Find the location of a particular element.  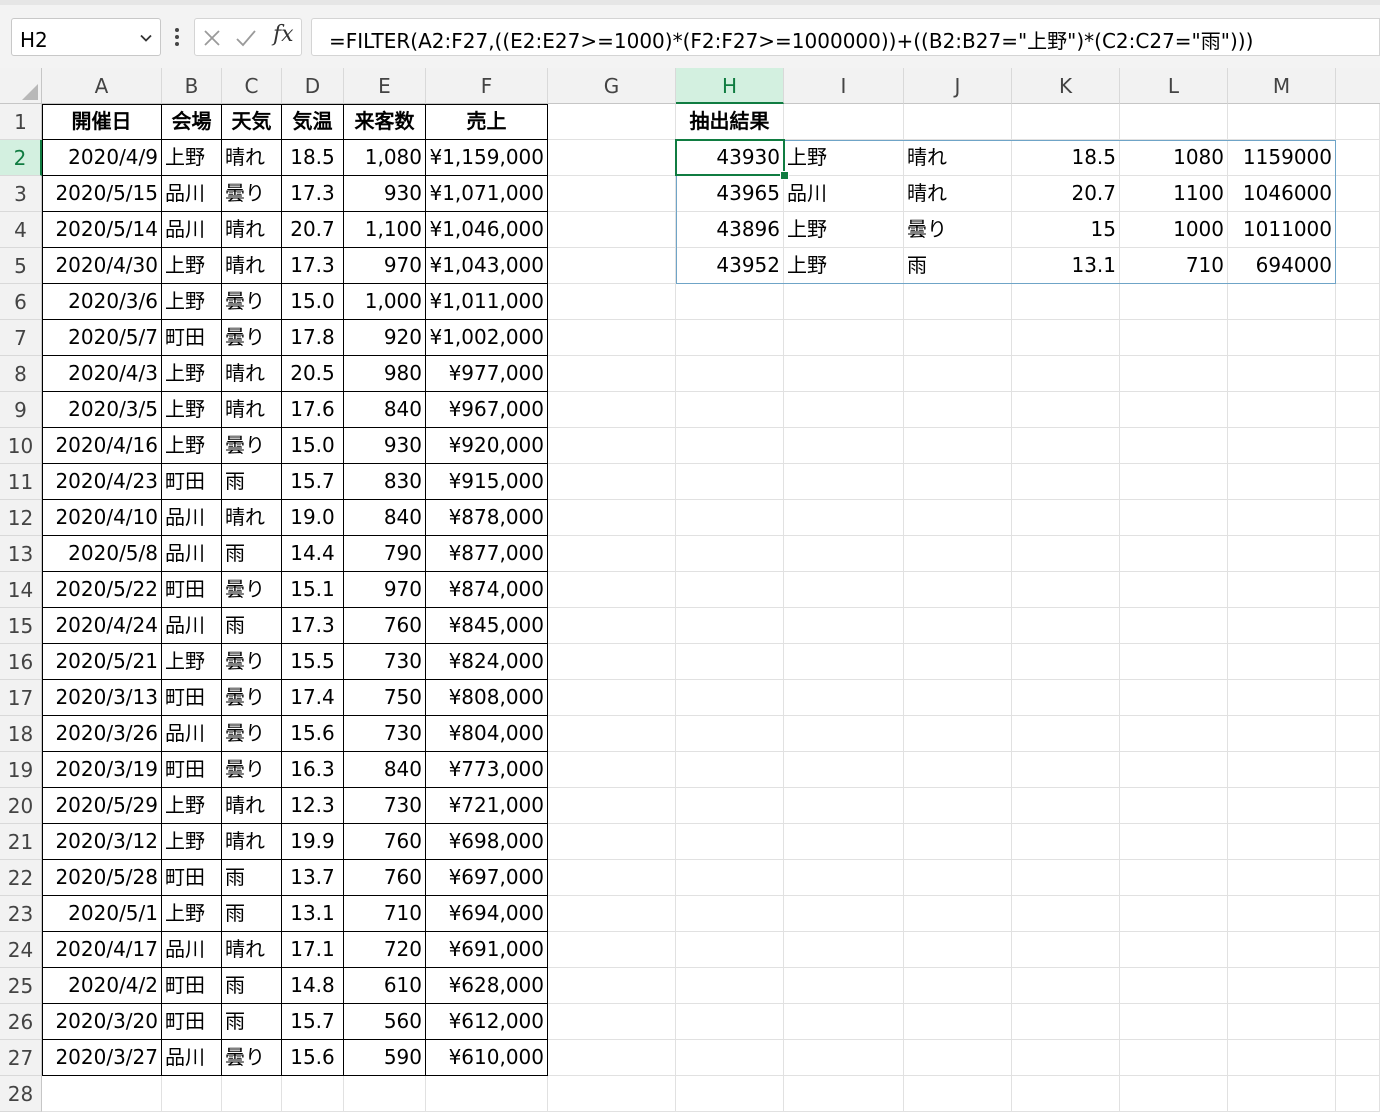

column-header-h: H is located at coordinates (730, 86).